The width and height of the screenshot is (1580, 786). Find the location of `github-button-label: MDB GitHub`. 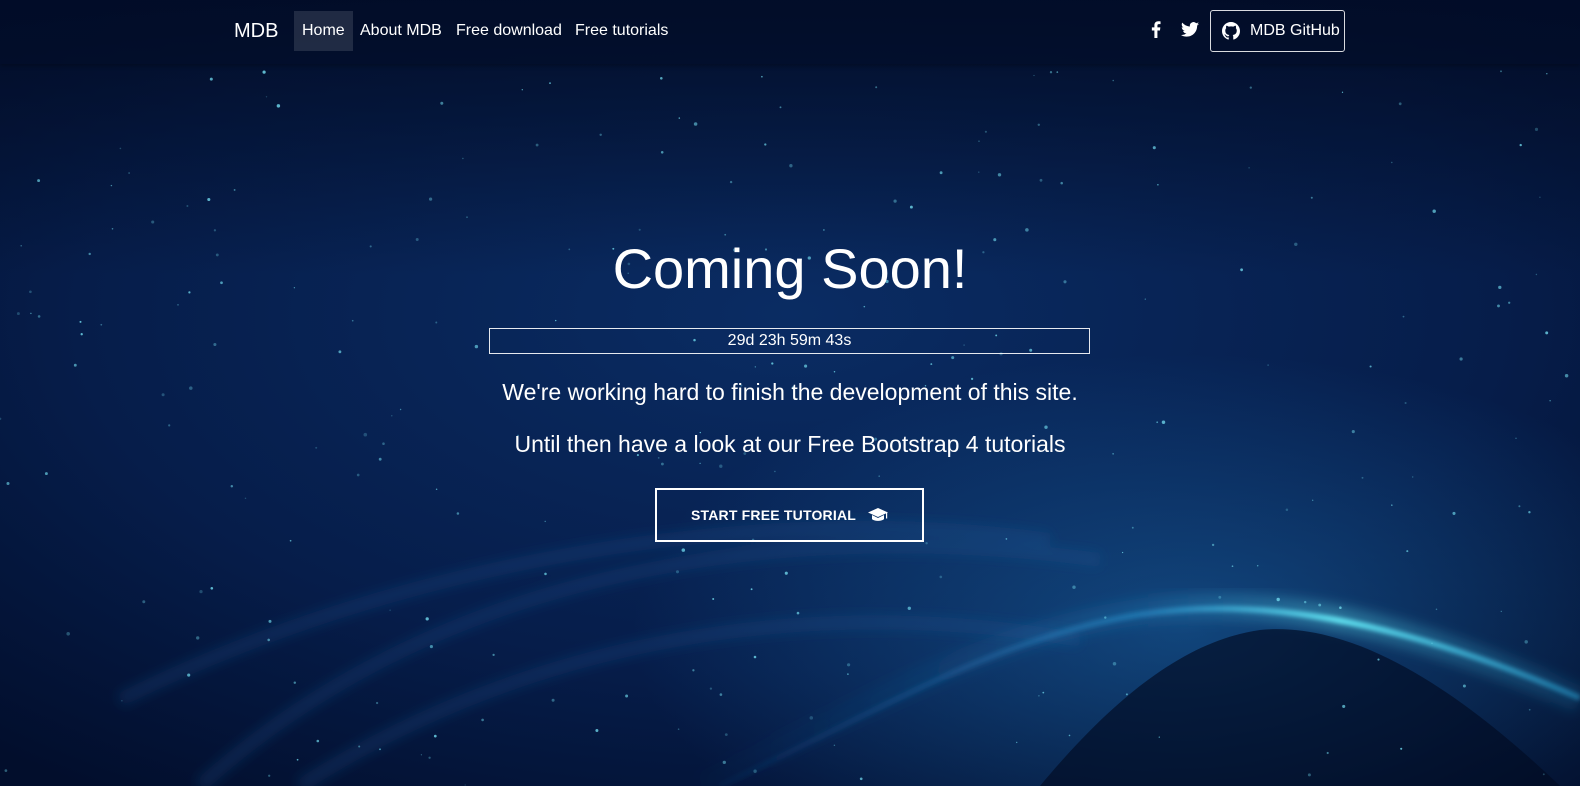

github-button-label: MDB GitHub is located at coordinates (1295, 30).